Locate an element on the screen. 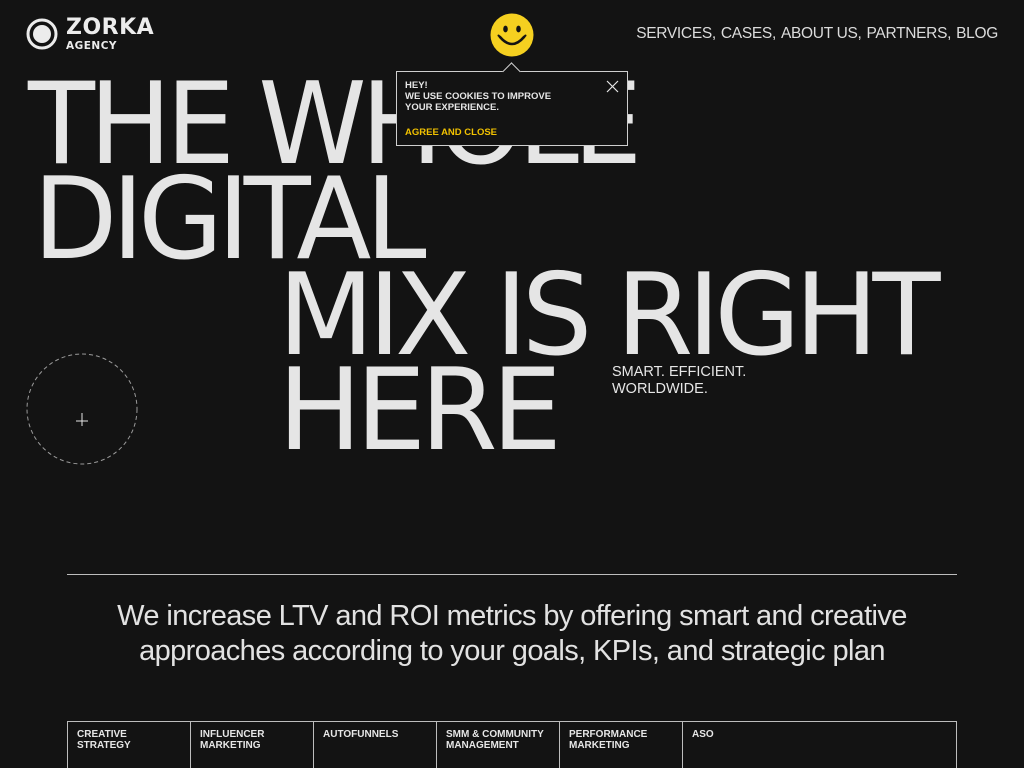  service-smm-community: SMM & COMMUNITY MANAGEMENT is located at coordinates (498, 745).